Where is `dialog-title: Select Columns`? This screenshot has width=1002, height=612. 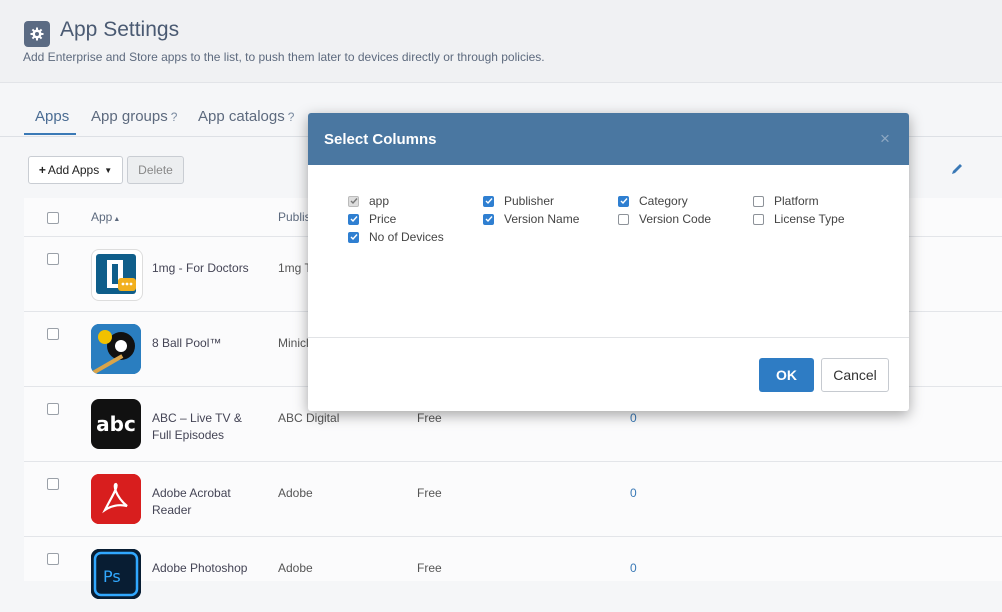 dialog-title: Select Columns is located at coordinates (380, 139).